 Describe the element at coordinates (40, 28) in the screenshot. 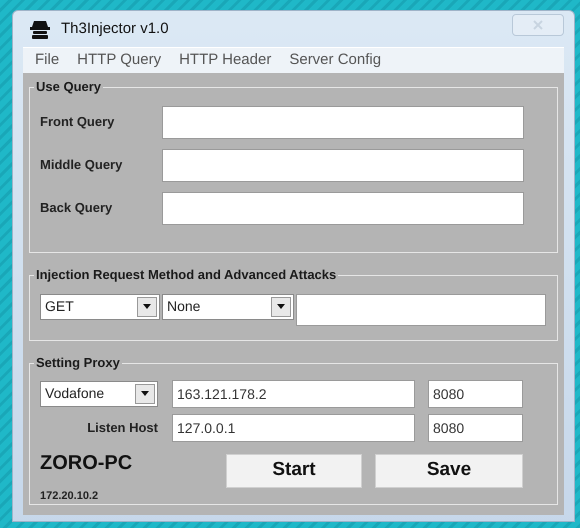

I see `spy-icon` at that location.